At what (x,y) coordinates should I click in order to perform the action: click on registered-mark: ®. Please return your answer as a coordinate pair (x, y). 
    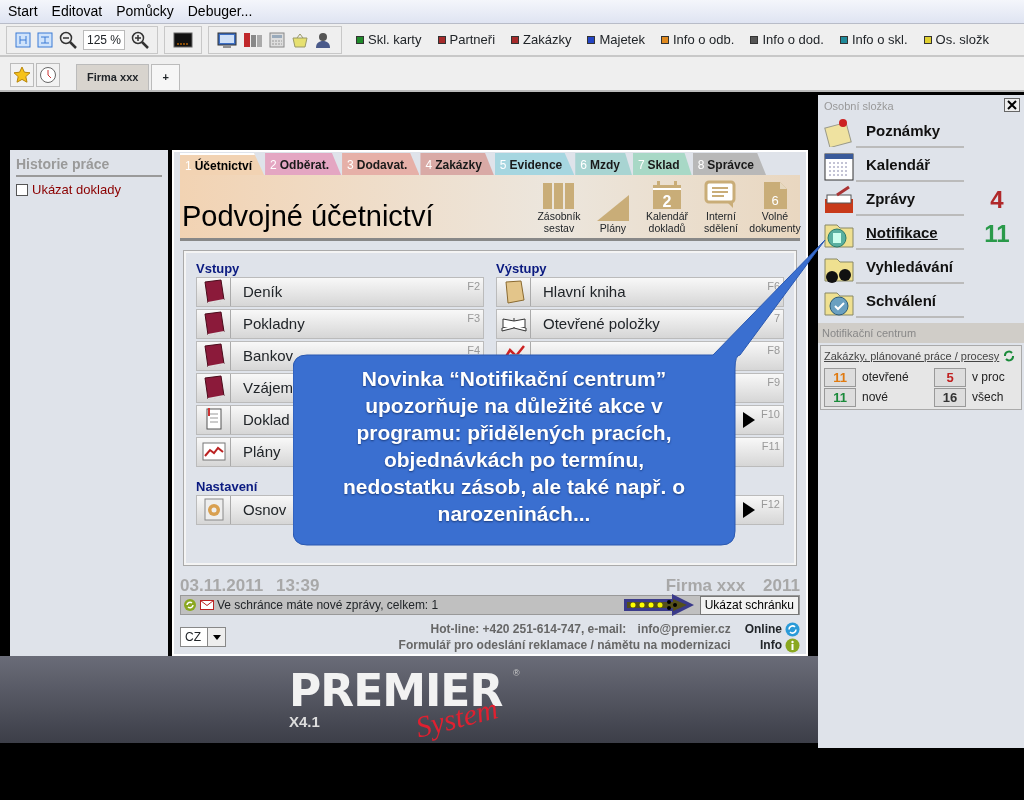
    Looking at the image, I should click on (516, 673).